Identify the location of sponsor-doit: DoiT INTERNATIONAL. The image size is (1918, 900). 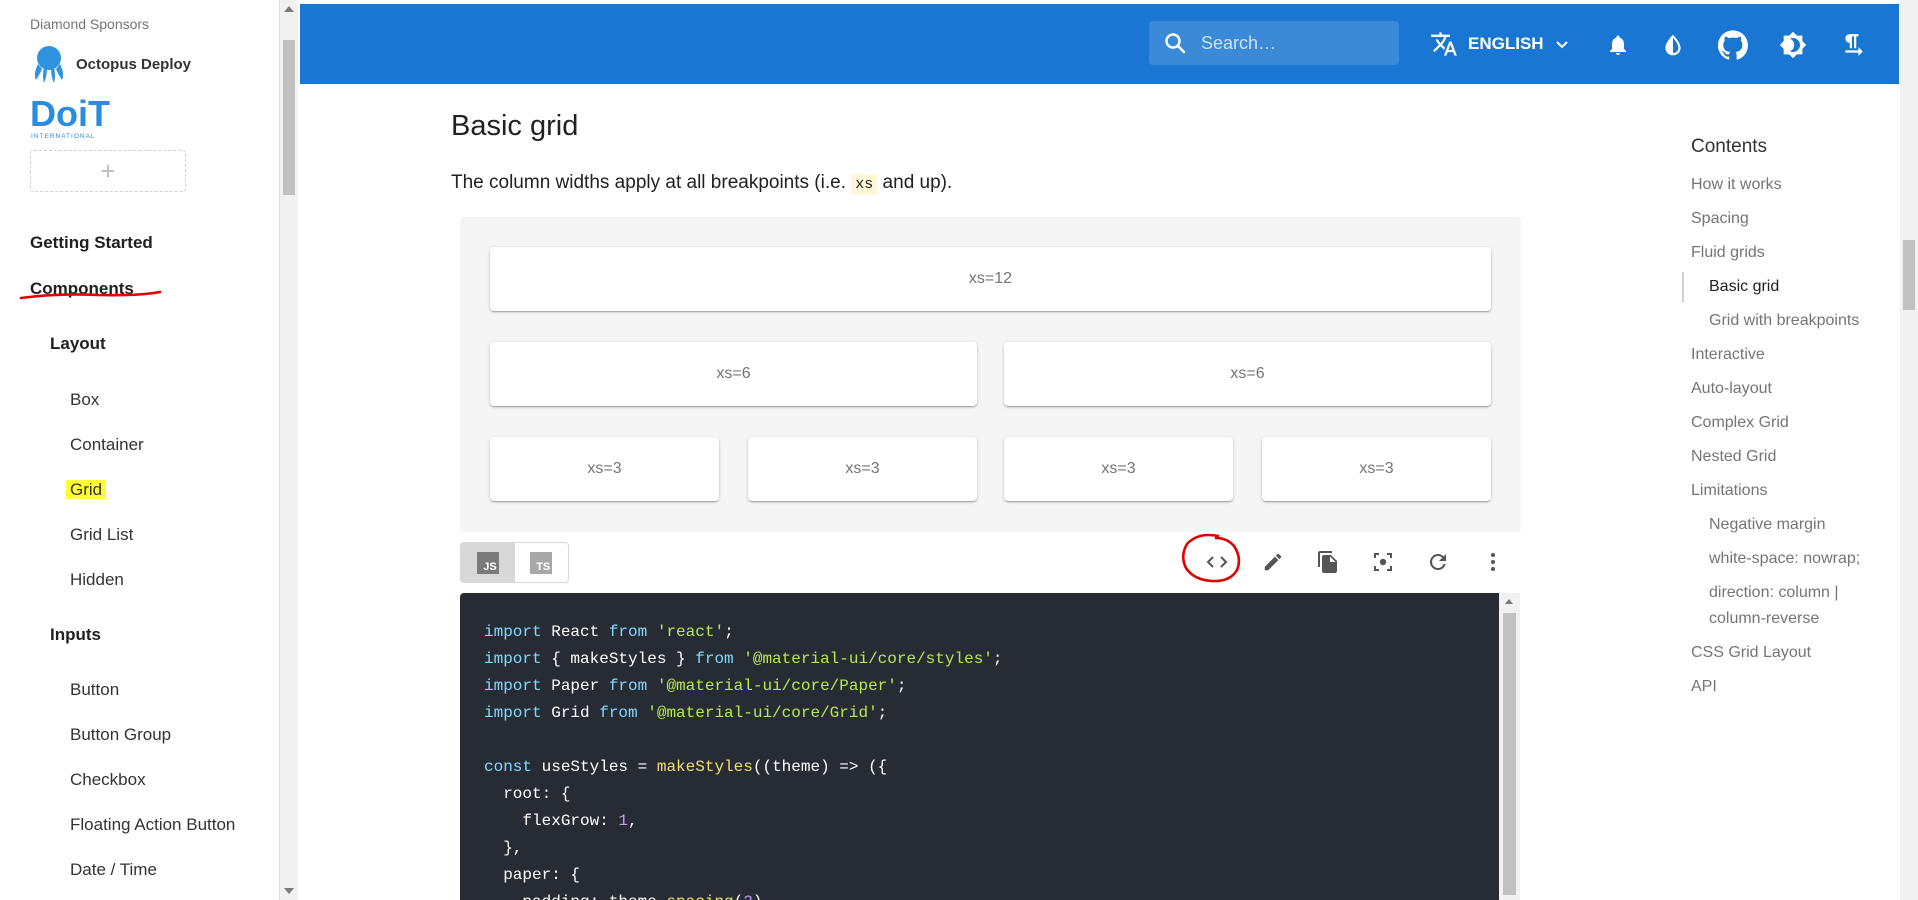
(75, 116).